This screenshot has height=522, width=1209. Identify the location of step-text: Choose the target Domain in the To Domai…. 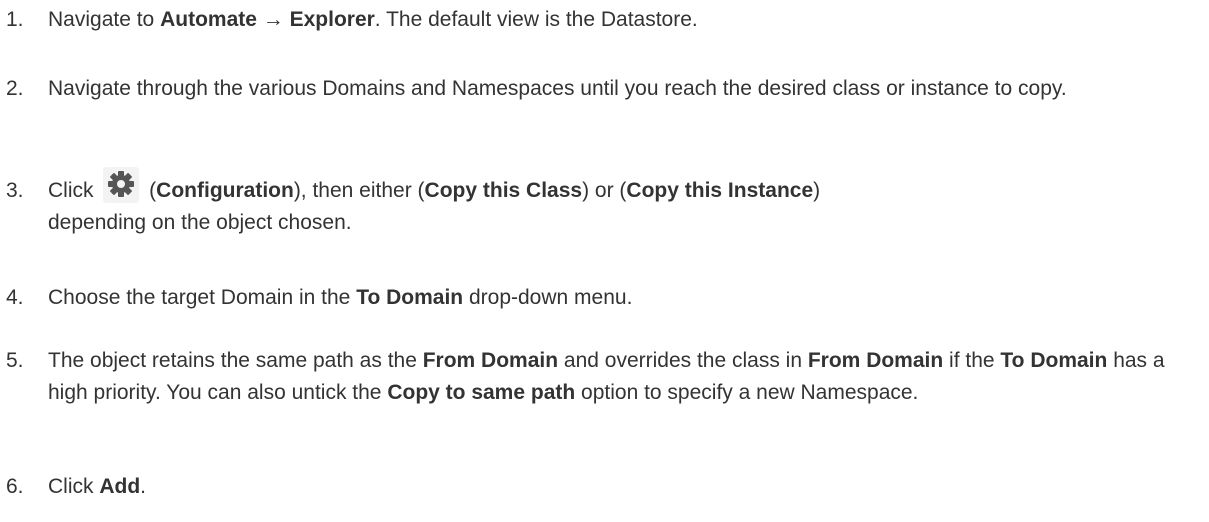
(340, 297).